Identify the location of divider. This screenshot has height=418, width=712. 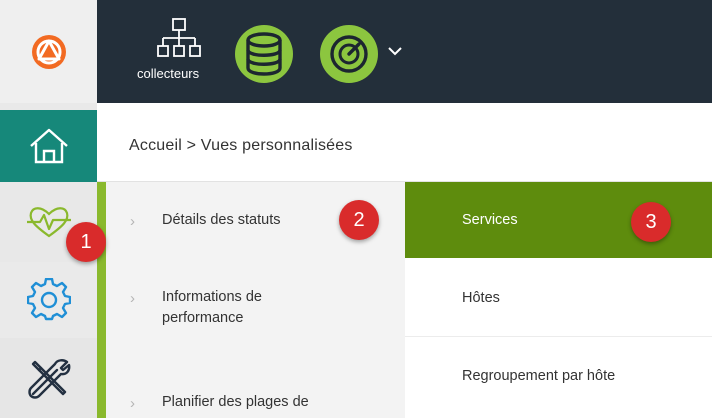
(558, 336).